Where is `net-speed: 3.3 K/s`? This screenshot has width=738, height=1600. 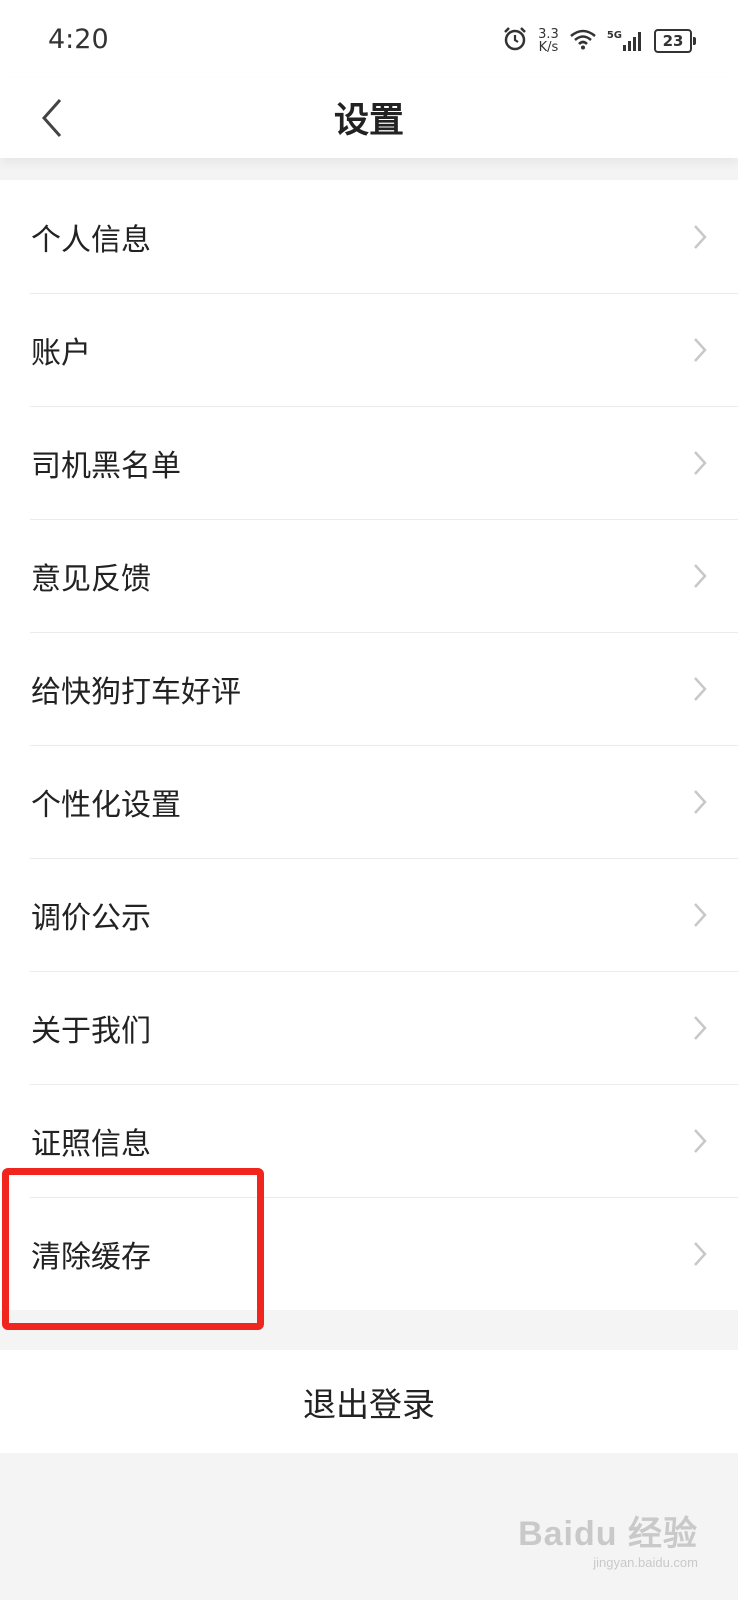 net-speed: 3.3 K/s is located at coordinates (548, 41).